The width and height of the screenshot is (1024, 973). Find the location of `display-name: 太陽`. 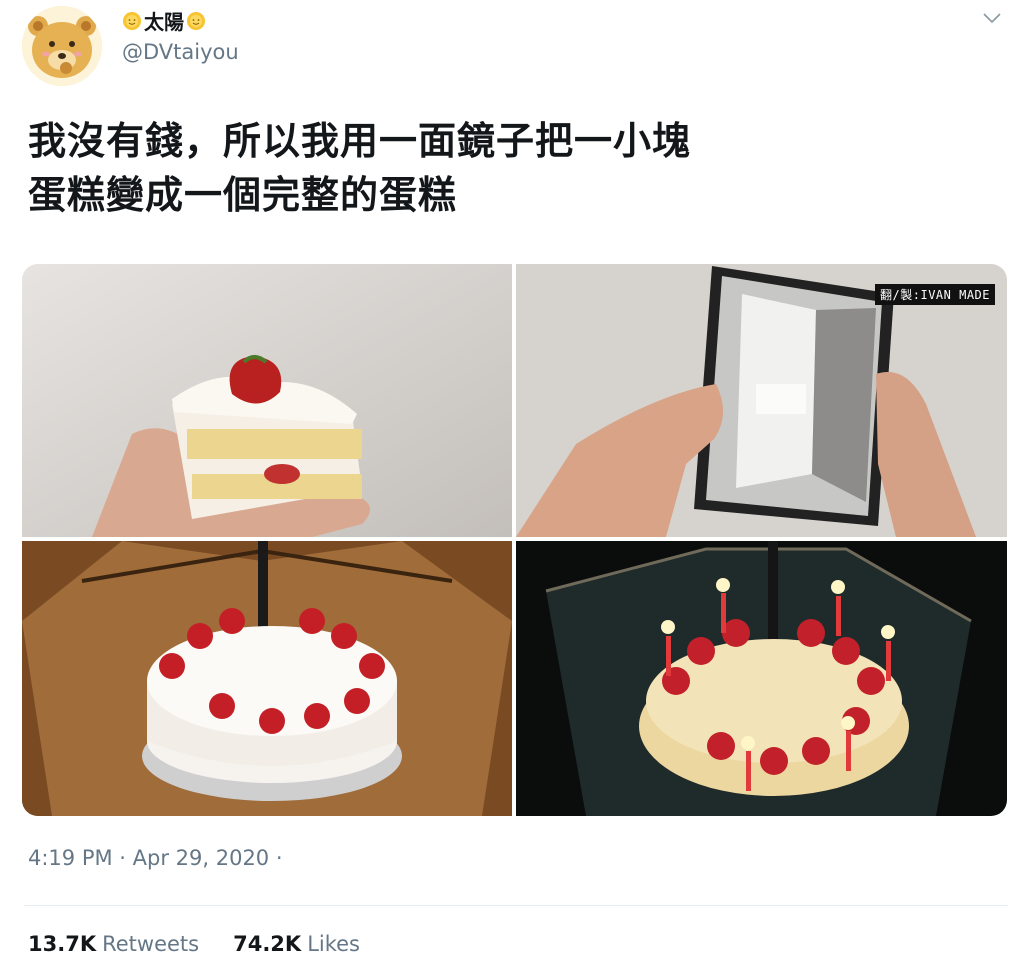

display-name: 太陽 is located at coordinates (164, 20).